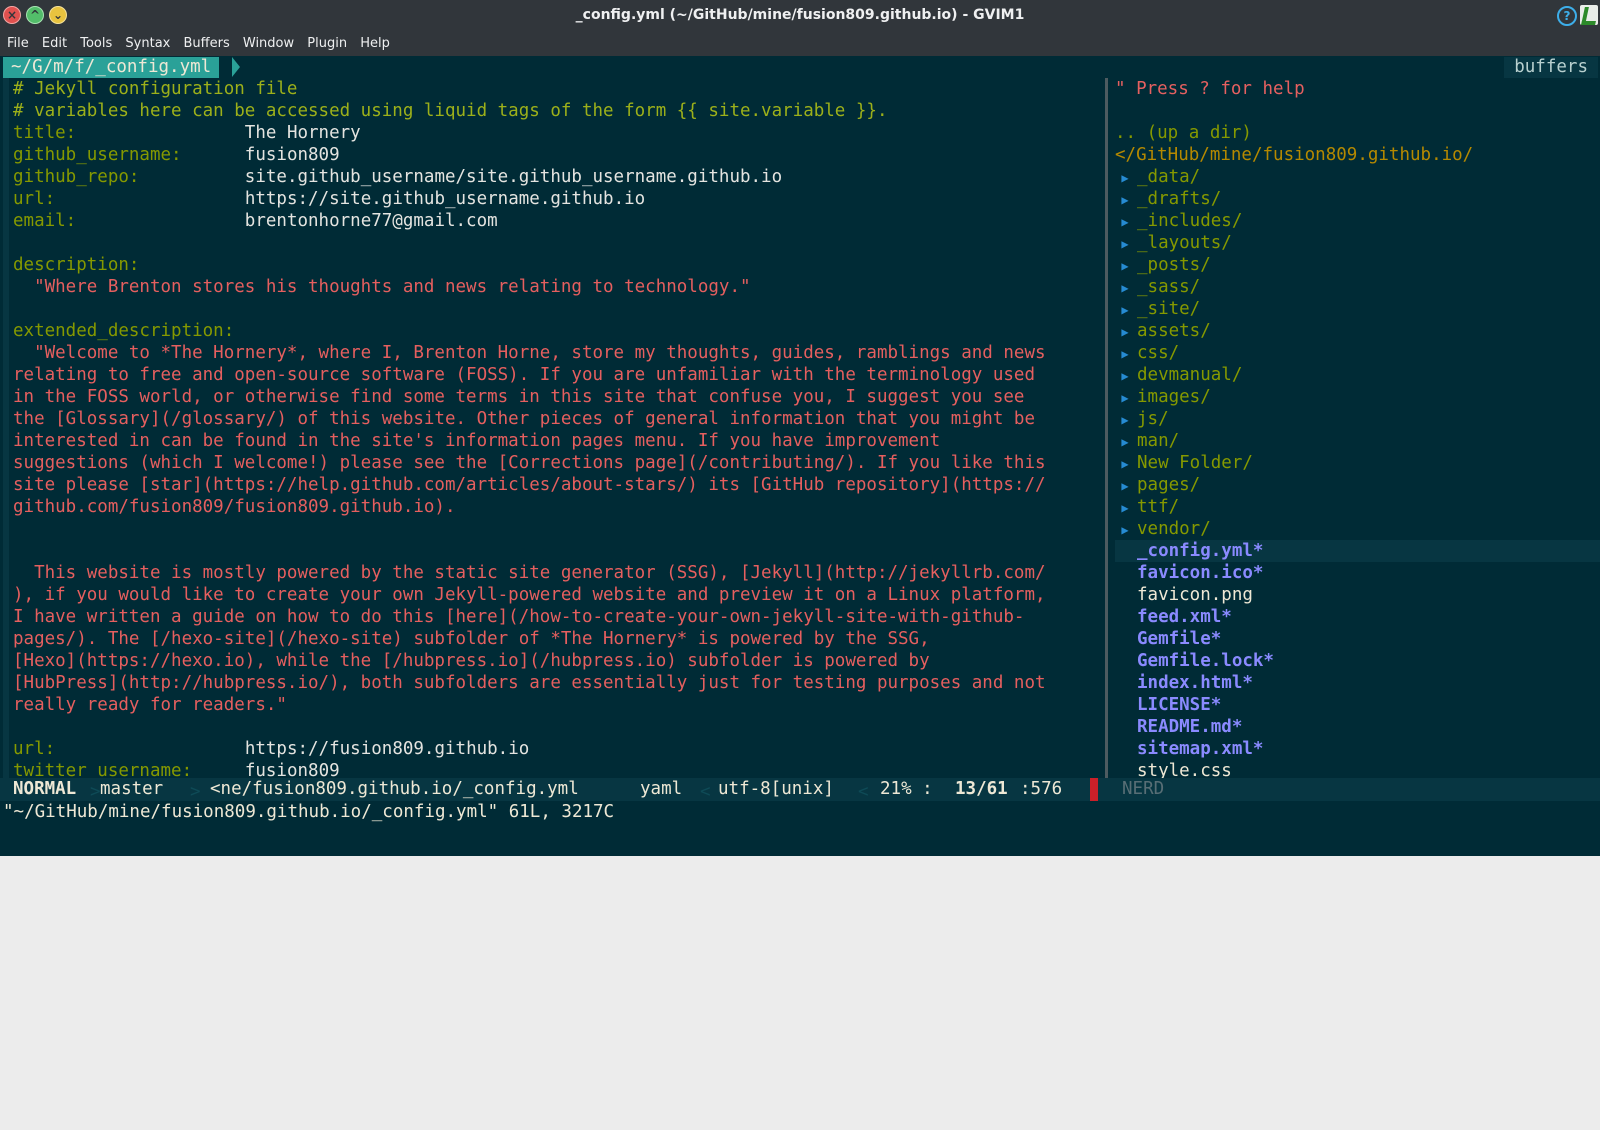 This screenshot has width=1600, height=1130. What do you see at coordinates (800, 839) in the screenshot?
I see `editor-bottom` at bounding box center [800, 839].